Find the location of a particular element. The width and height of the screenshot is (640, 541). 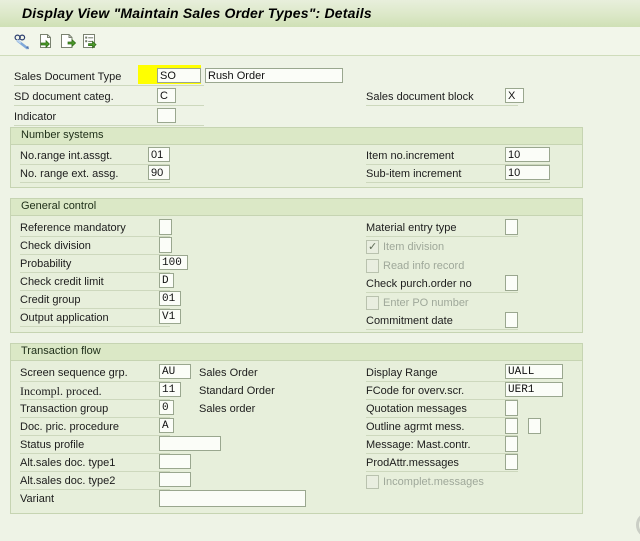

watermark-logo-icon is located at coordinates (638, 525).